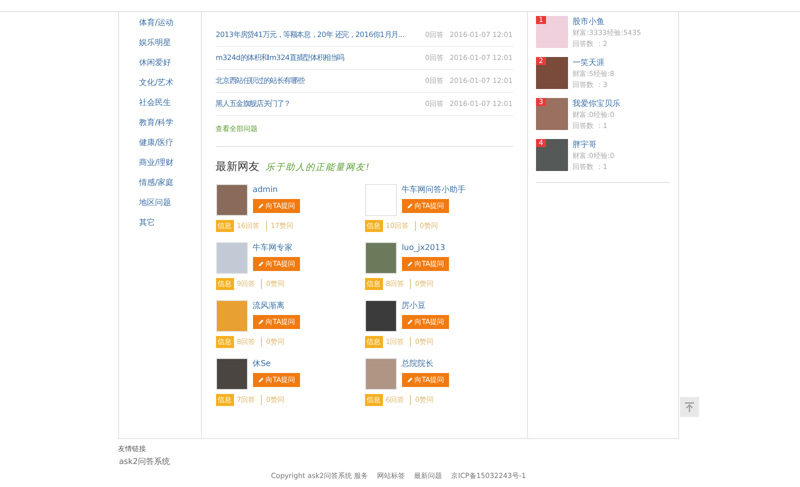  I want to click on category-link: 教育/科学, so click(170, 123).